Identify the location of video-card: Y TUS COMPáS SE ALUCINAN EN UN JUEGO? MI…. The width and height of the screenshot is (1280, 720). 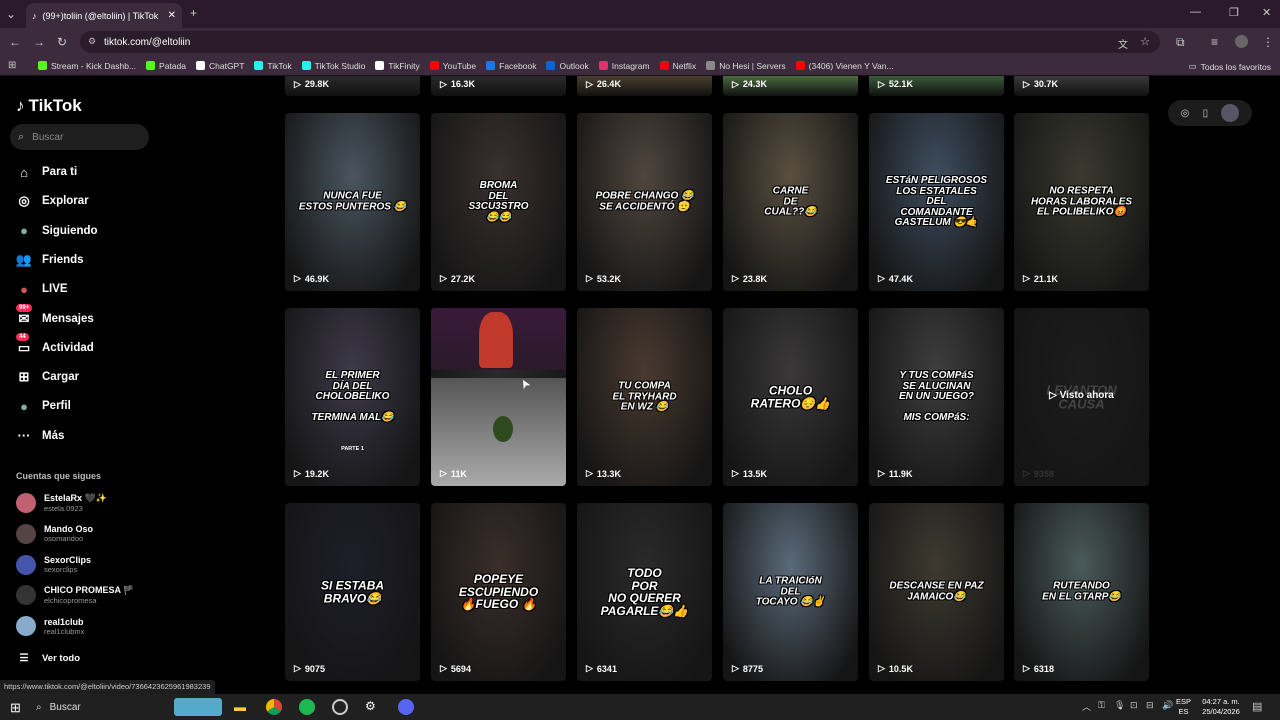
(936, 397).